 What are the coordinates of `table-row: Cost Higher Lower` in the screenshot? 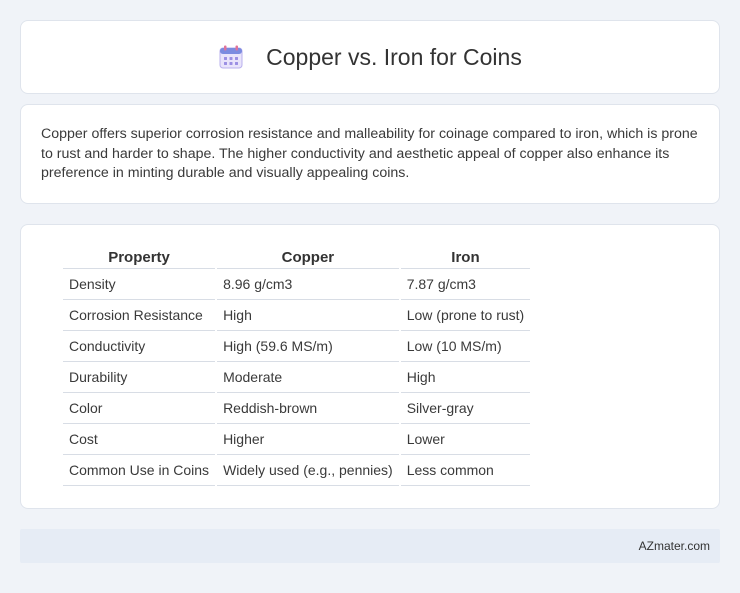 It's located at (297, 439).